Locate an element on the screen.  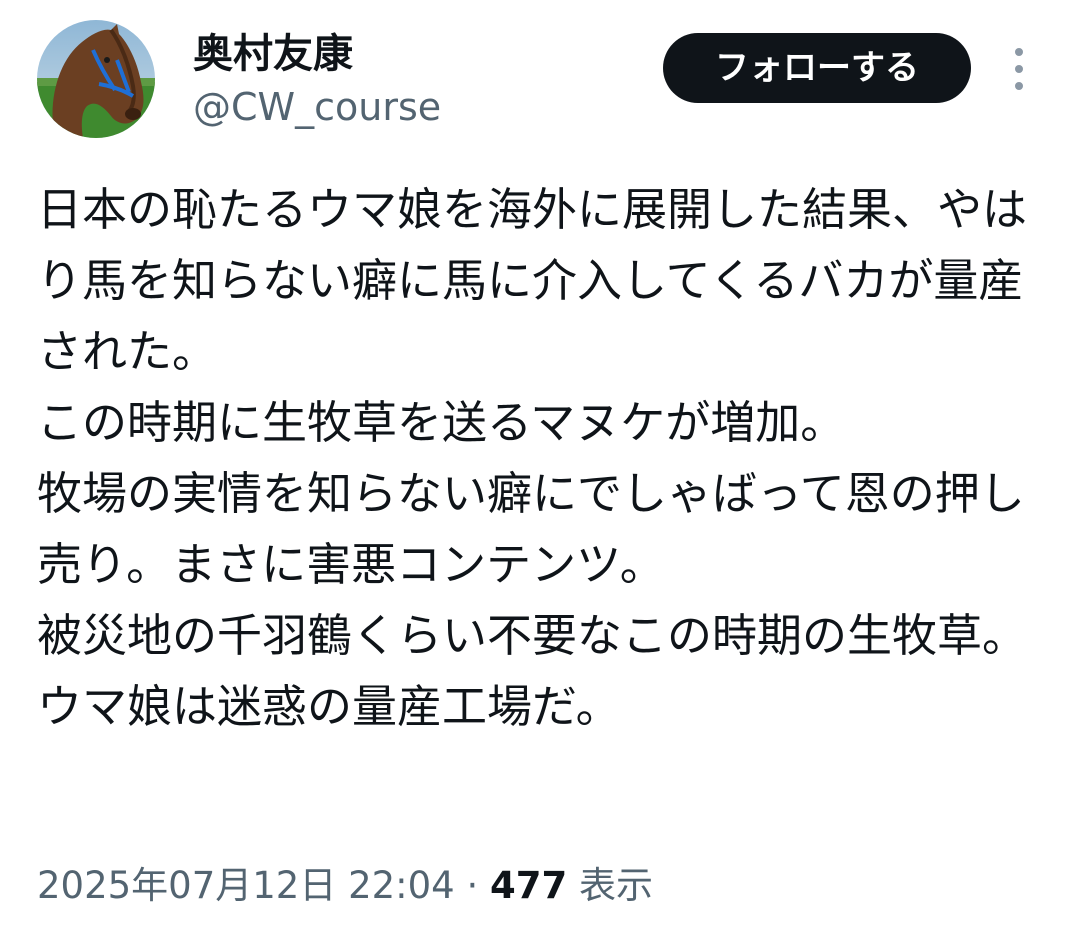
user-handle: @CW_course is located at coordinates (317, 107).